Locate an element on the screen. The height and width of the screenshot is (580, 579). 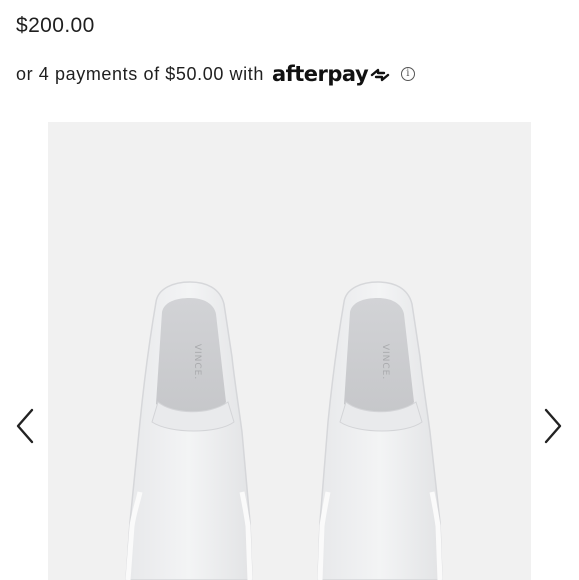
installment-text: or 4 payments of $50.00 with is located at coordinates (140, 73).